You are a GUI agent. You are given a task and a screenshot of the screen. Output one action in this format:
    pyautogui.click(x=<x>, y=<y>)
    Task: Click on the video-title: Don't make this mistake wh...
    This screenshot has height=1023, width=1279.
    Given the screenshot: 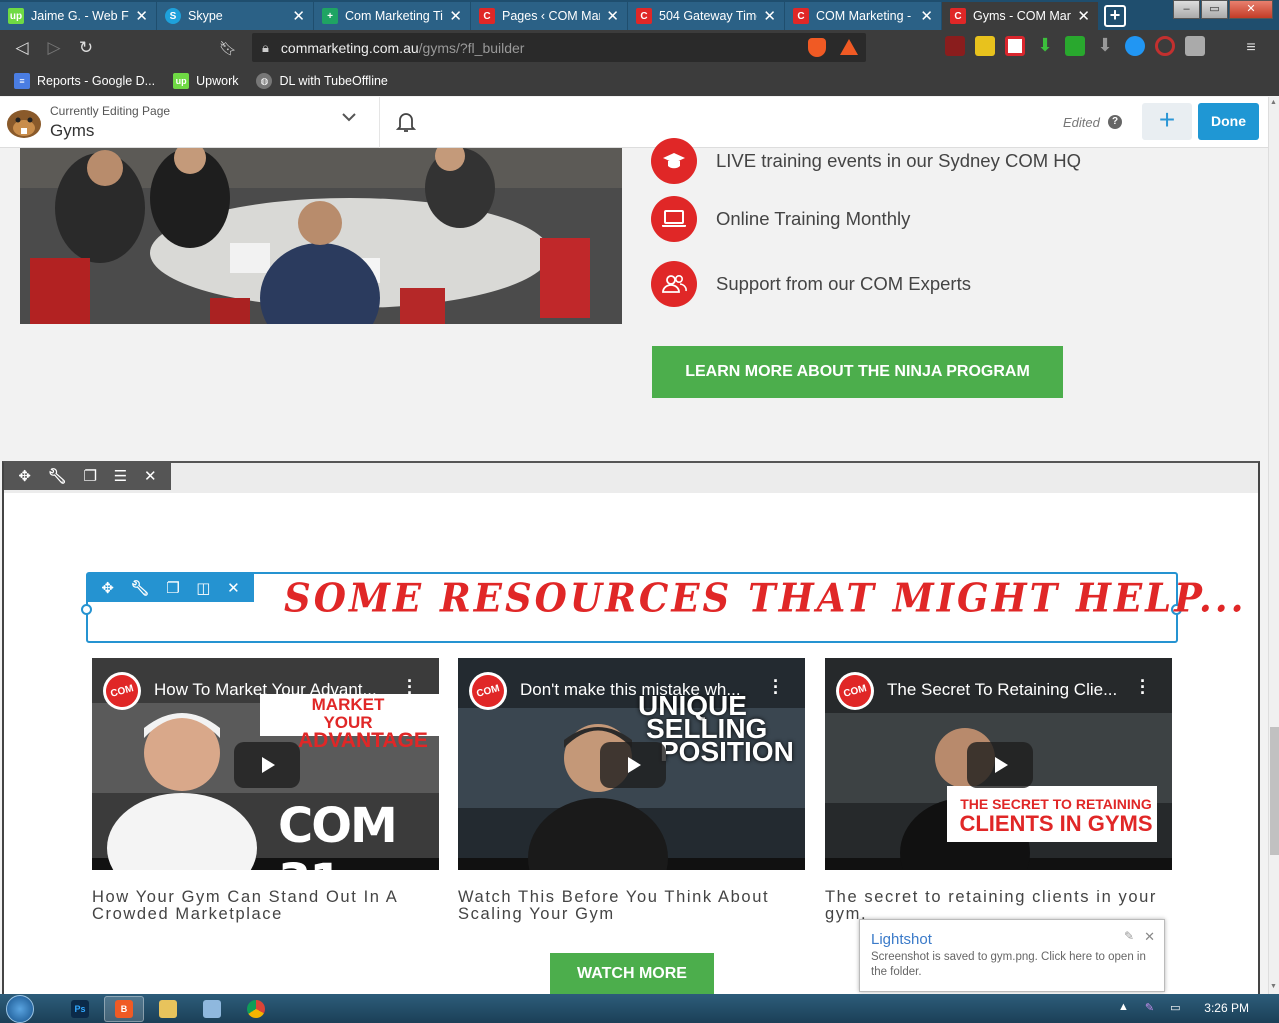 What is the action you would take?
    pyautogui.click(x=630, y=689)
    